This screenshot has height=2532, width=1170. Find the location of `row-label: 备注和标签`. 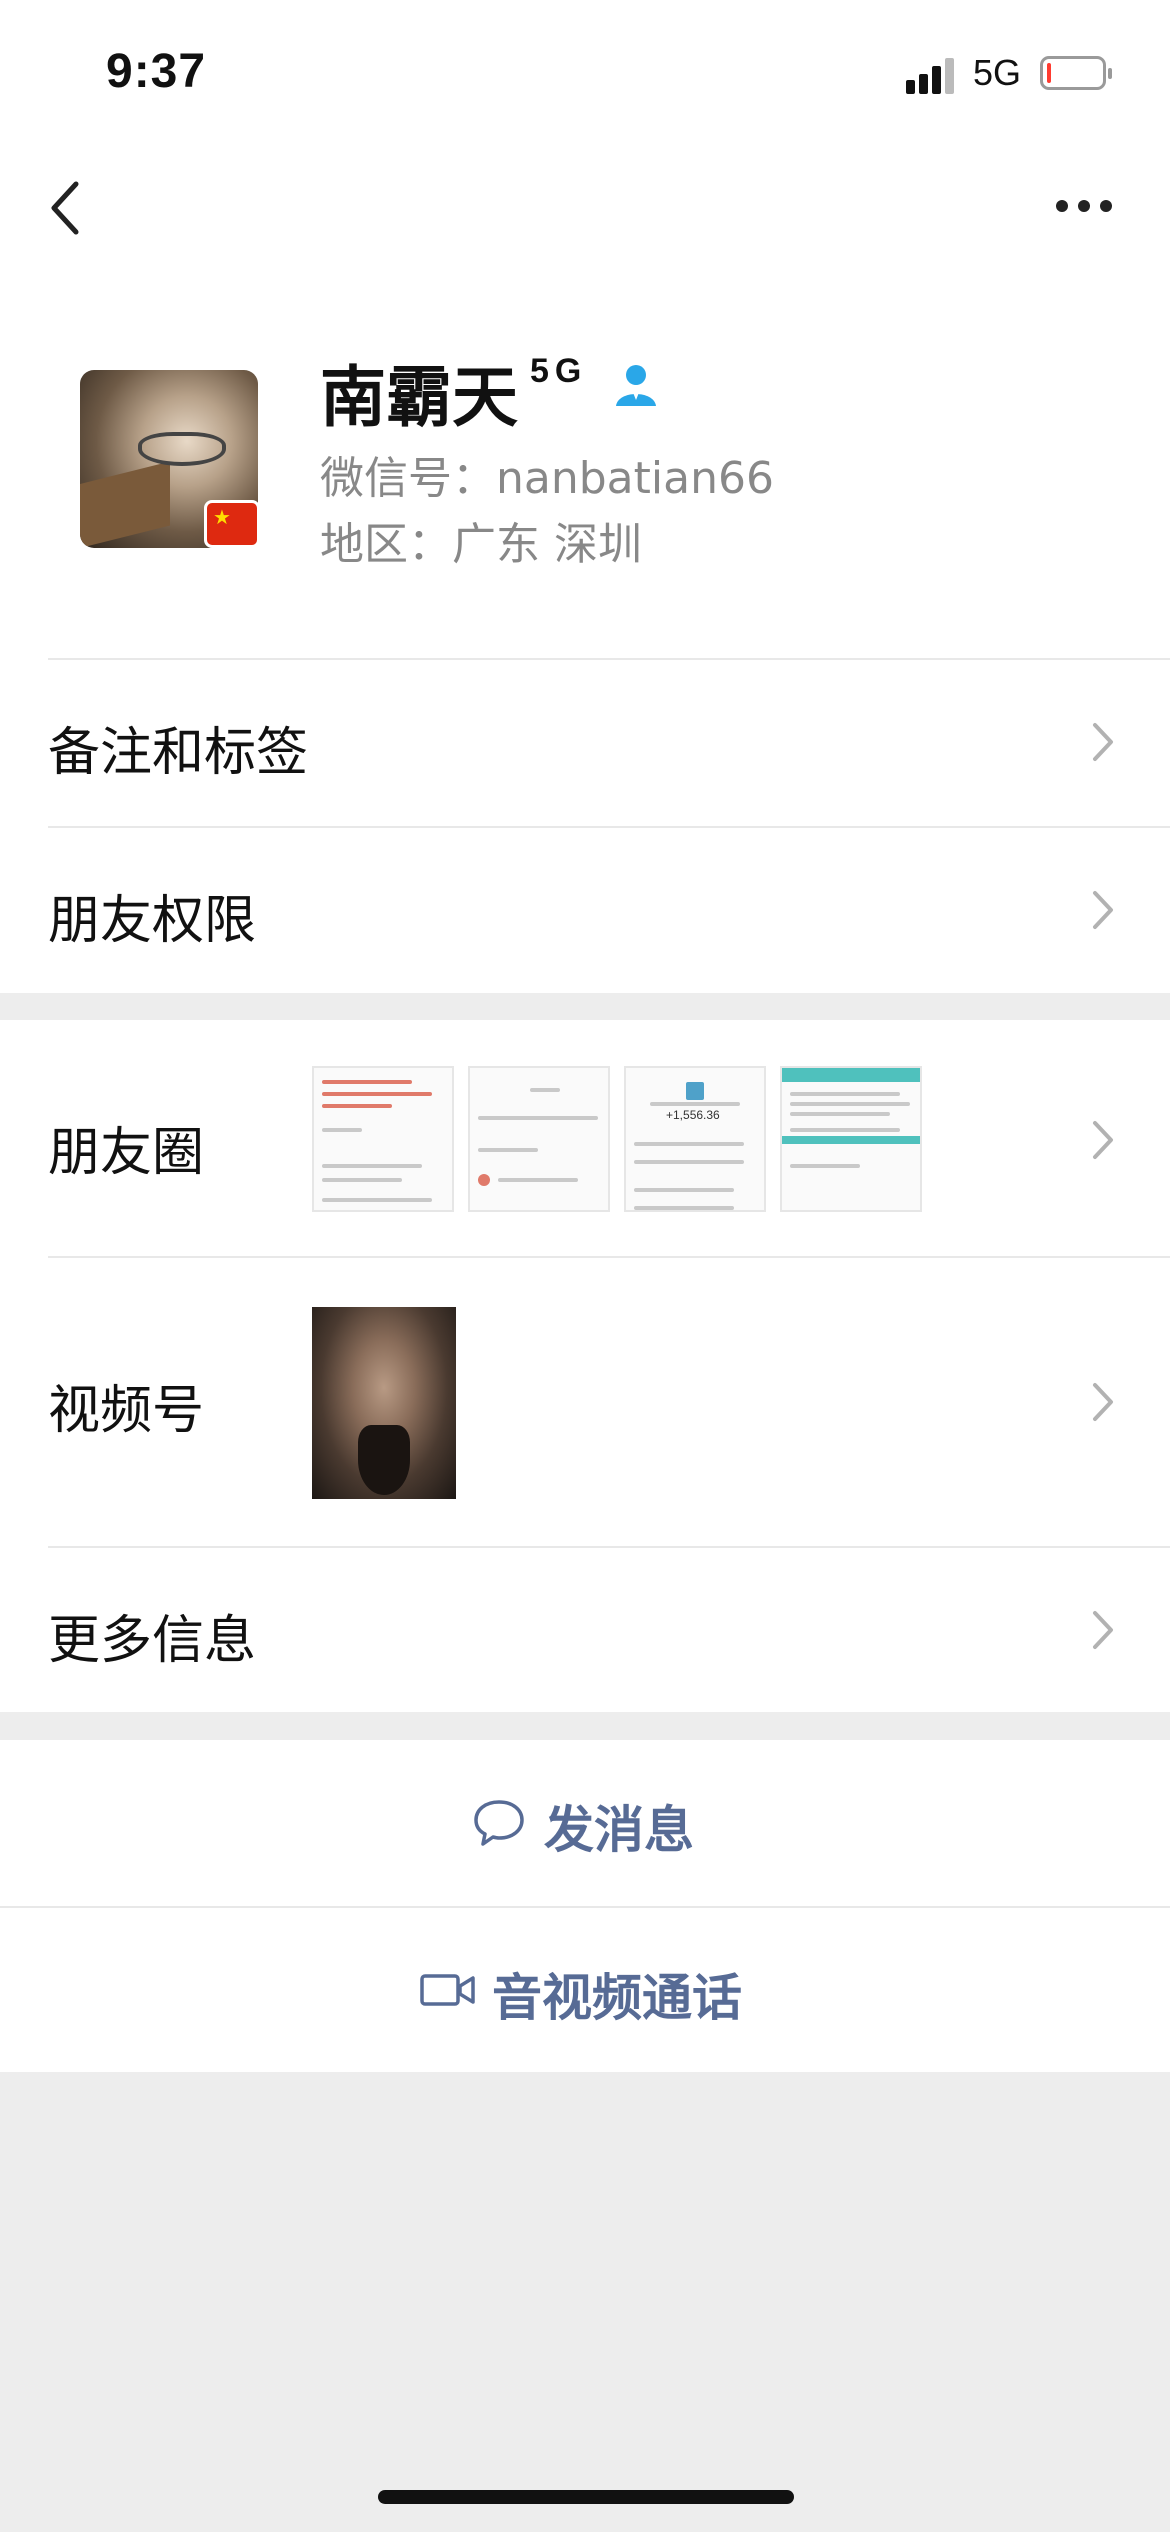

row-label: 备注和标签 is located at coordinates (178, 753).